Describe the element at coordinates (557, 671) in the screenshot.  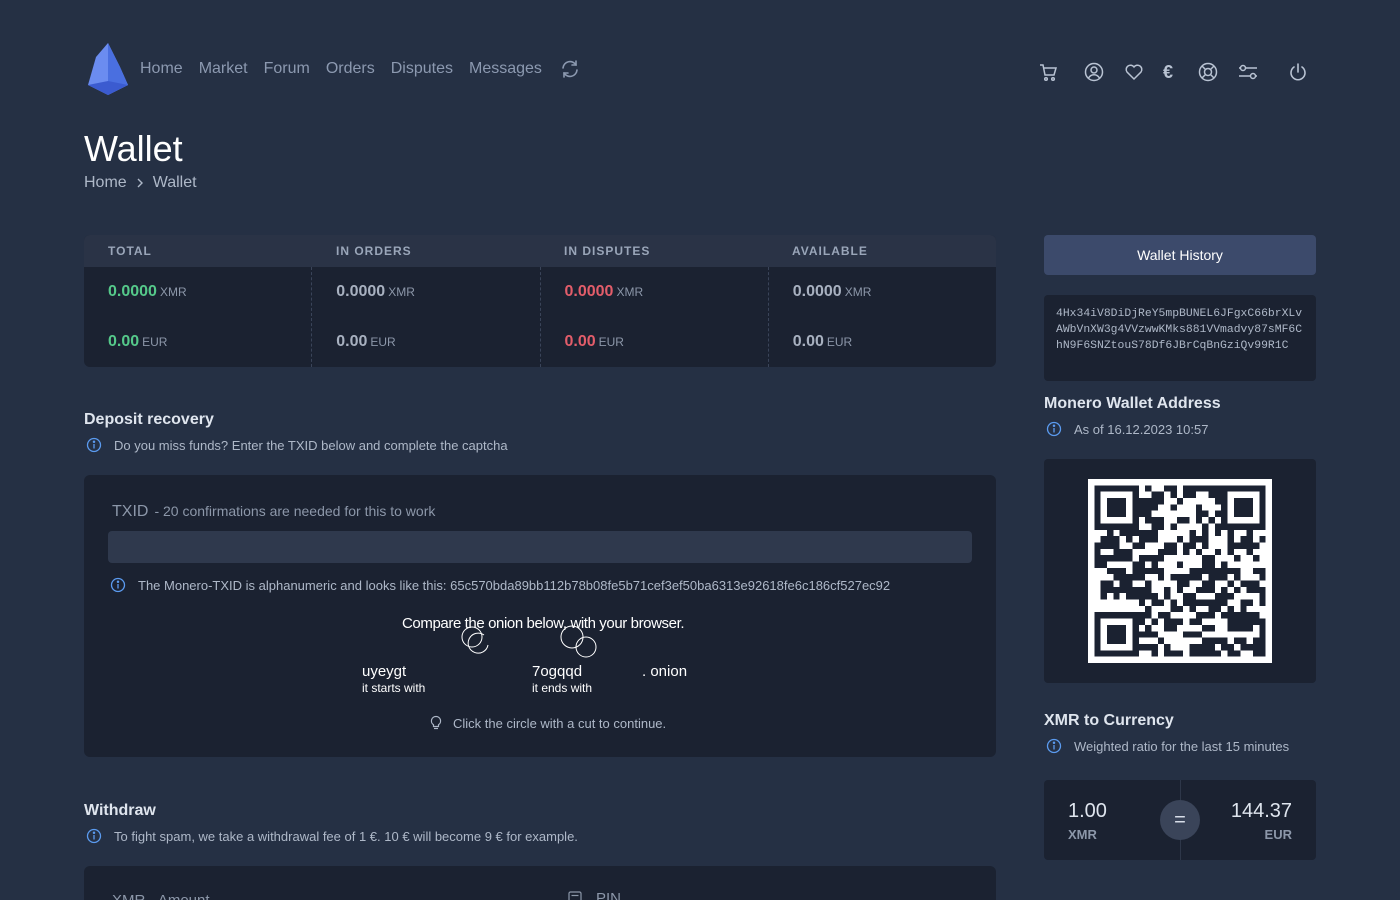
I see `captcha-end: 7ogqqd` at that location.